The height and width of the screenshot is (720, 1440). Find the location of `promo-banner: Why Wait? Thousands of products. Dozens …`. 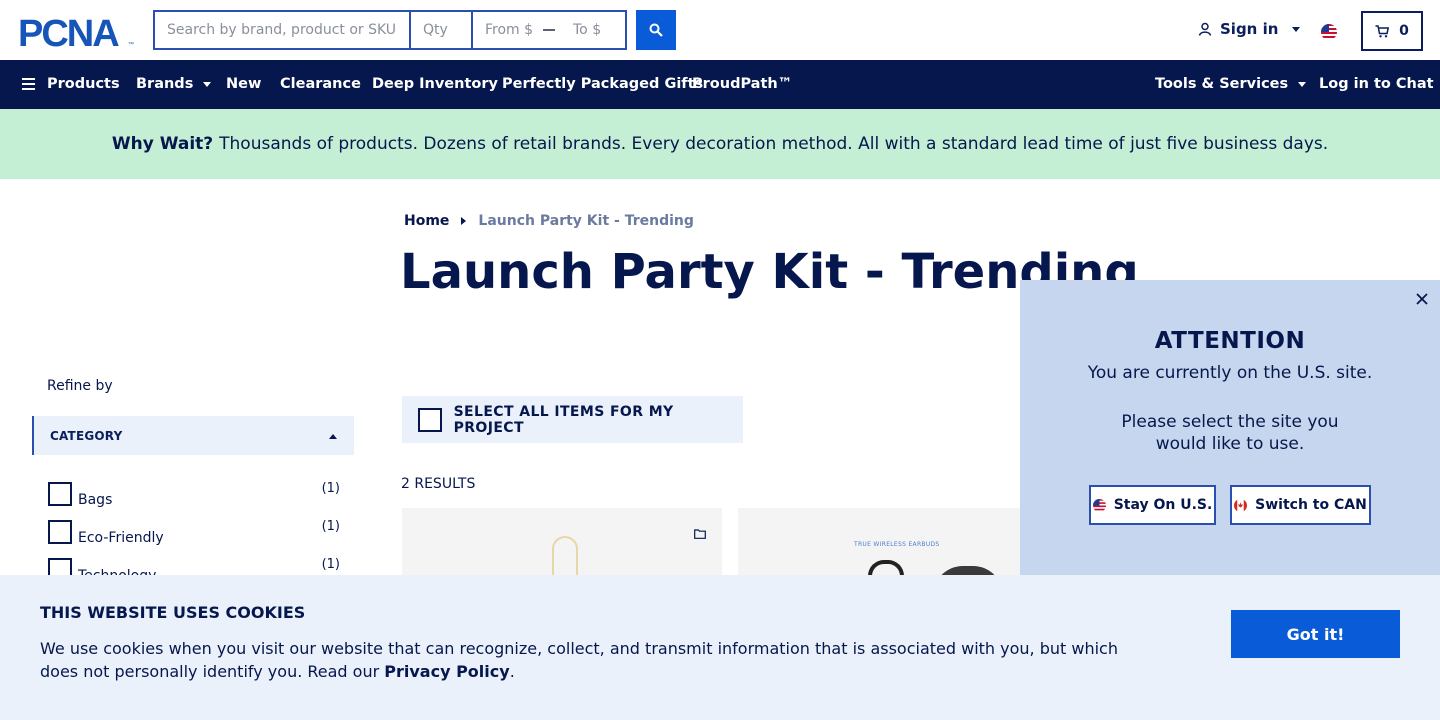

promo-banner: Why Wait? Thousands of products. Dozens … is located at coordinates (720, 144).